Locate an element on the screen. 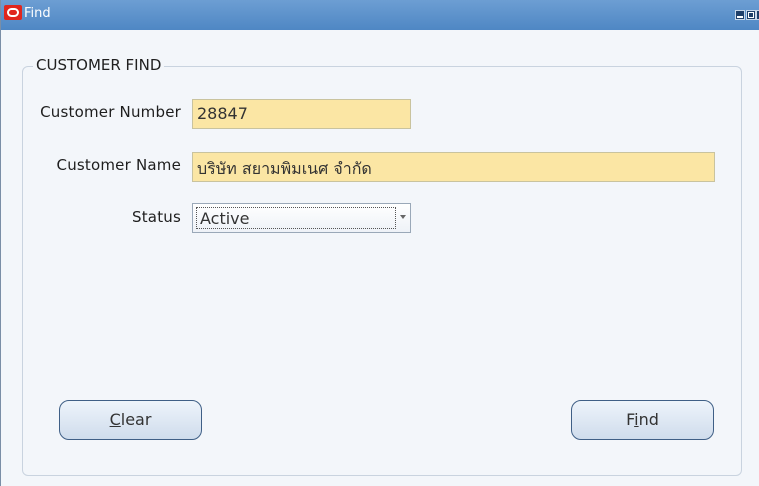 The height and width of the screenshot is (486, 759). customer-number-field: 28847 is located at coordinates (301, 114).